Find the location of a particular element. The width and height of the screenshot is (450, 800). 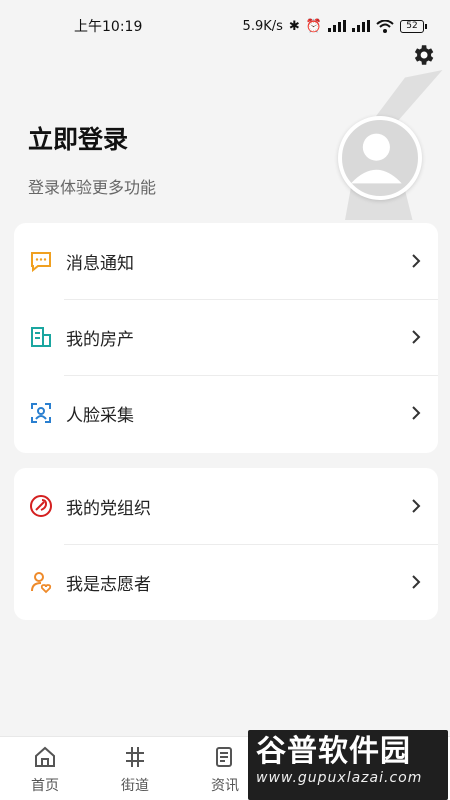

volunteer-icon is located at coordinates (41, 582).